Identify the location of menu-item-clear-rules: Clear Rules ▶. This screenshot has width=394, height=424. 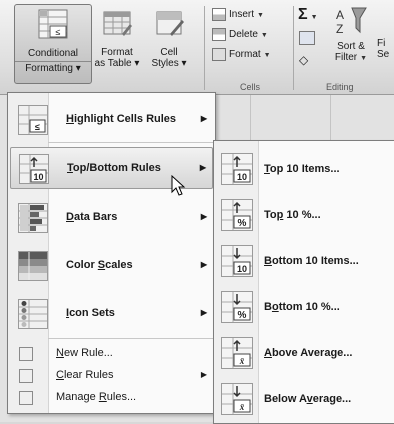
(111, 375).